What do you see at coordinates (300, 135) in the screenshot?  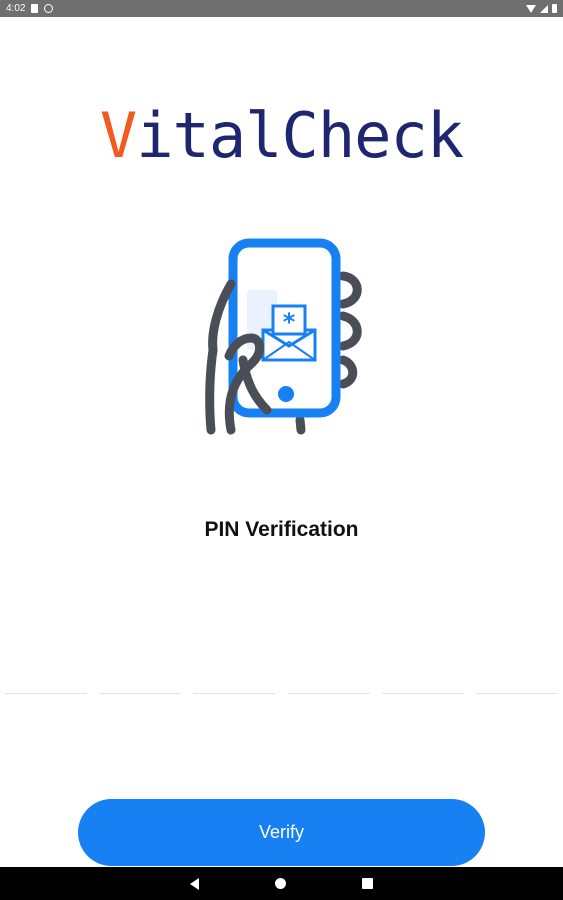 I see `logo-text: italCheck` at bounding box center [300, 135].